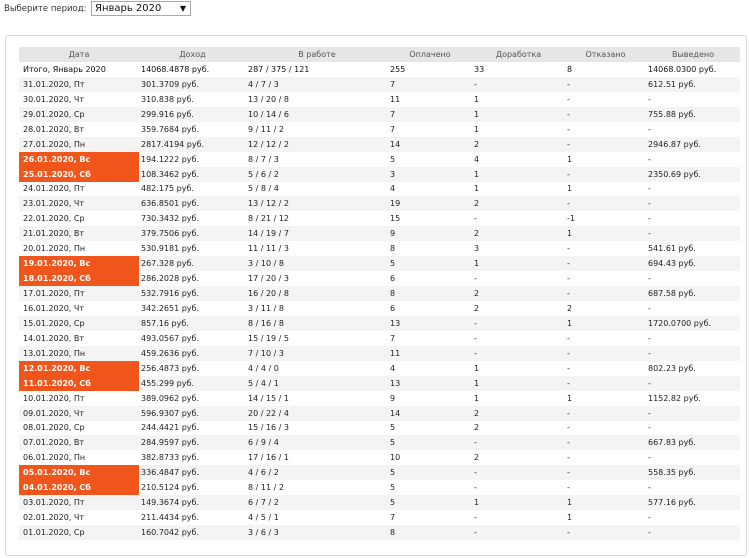  What do you see at coordinates (79, 518) in the screenshot?
I see `row-date: 02.01.2020, Чт` at bounding box center [79, 518].